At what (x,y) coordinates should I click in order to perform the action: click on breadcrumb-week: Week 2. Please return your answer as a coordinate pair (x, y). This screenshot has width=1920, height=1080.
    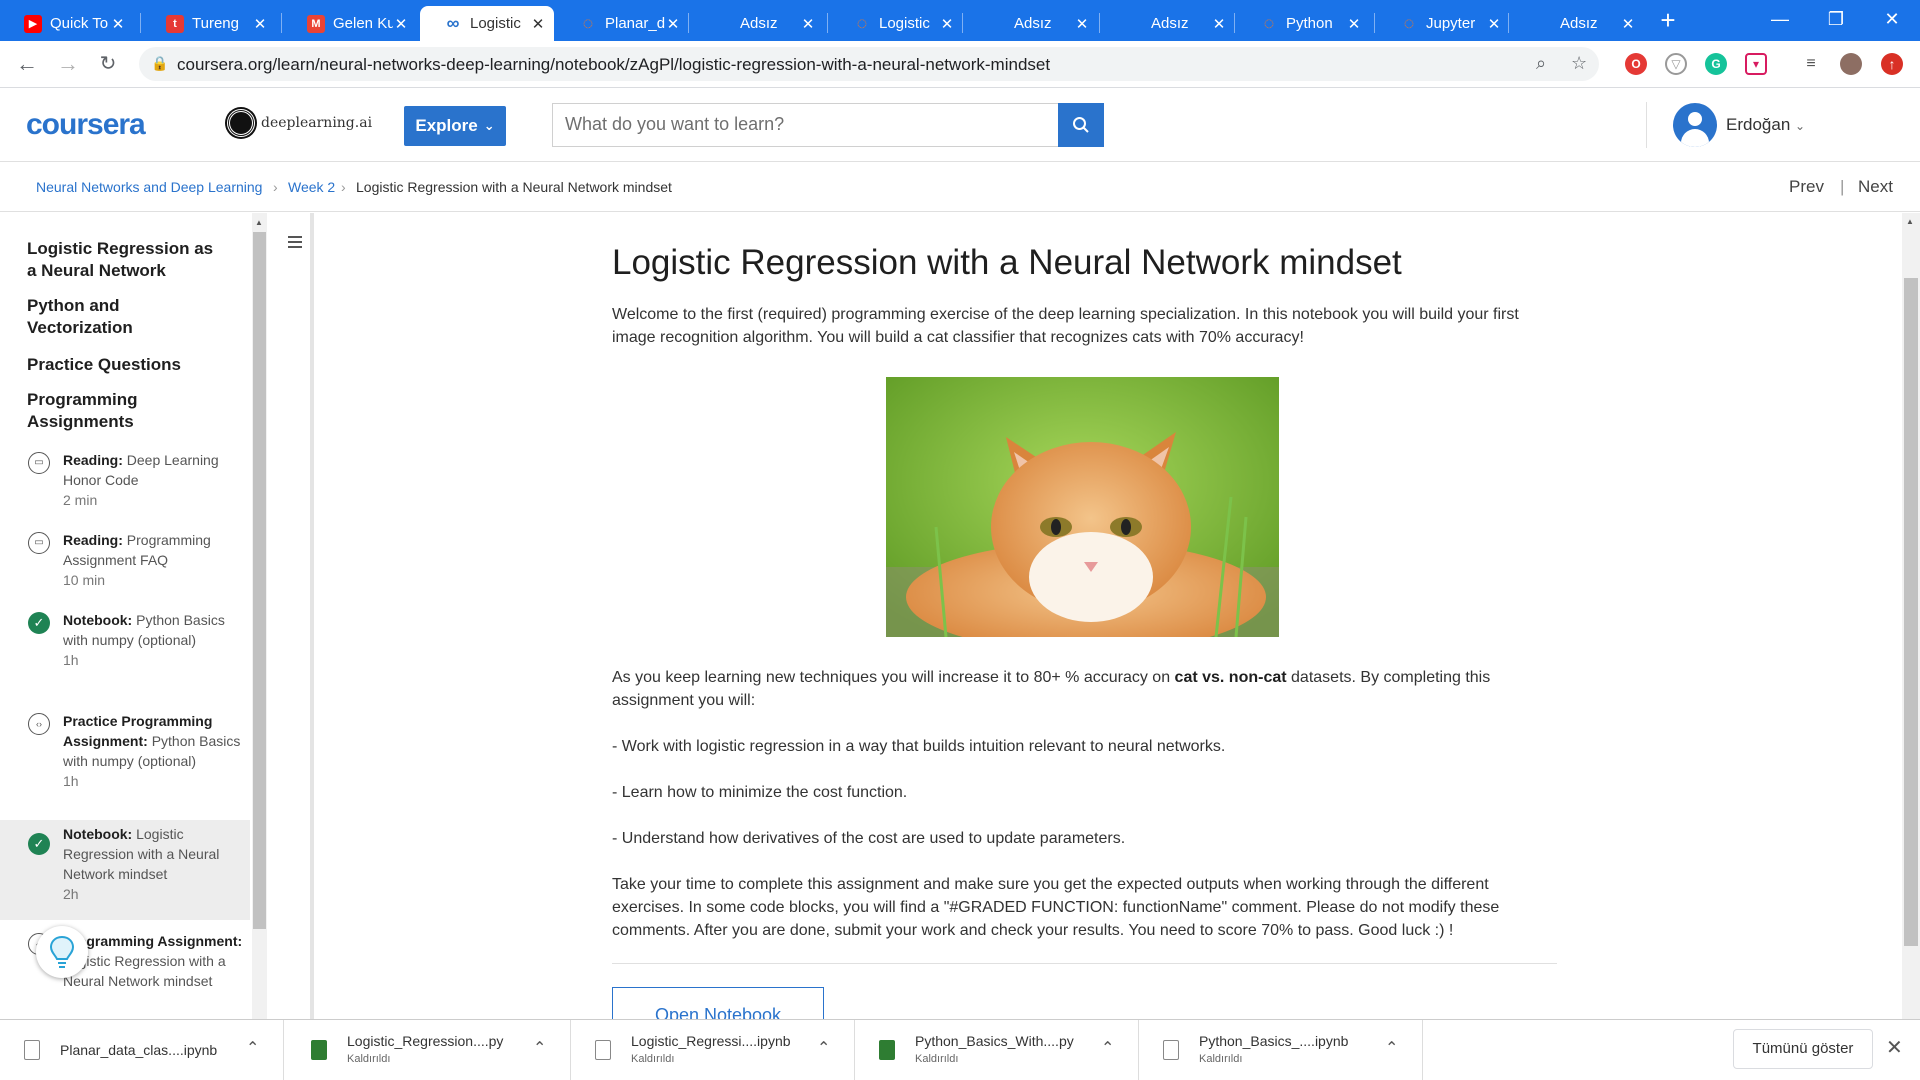
    Looking at the image, I should click on (311, 187).